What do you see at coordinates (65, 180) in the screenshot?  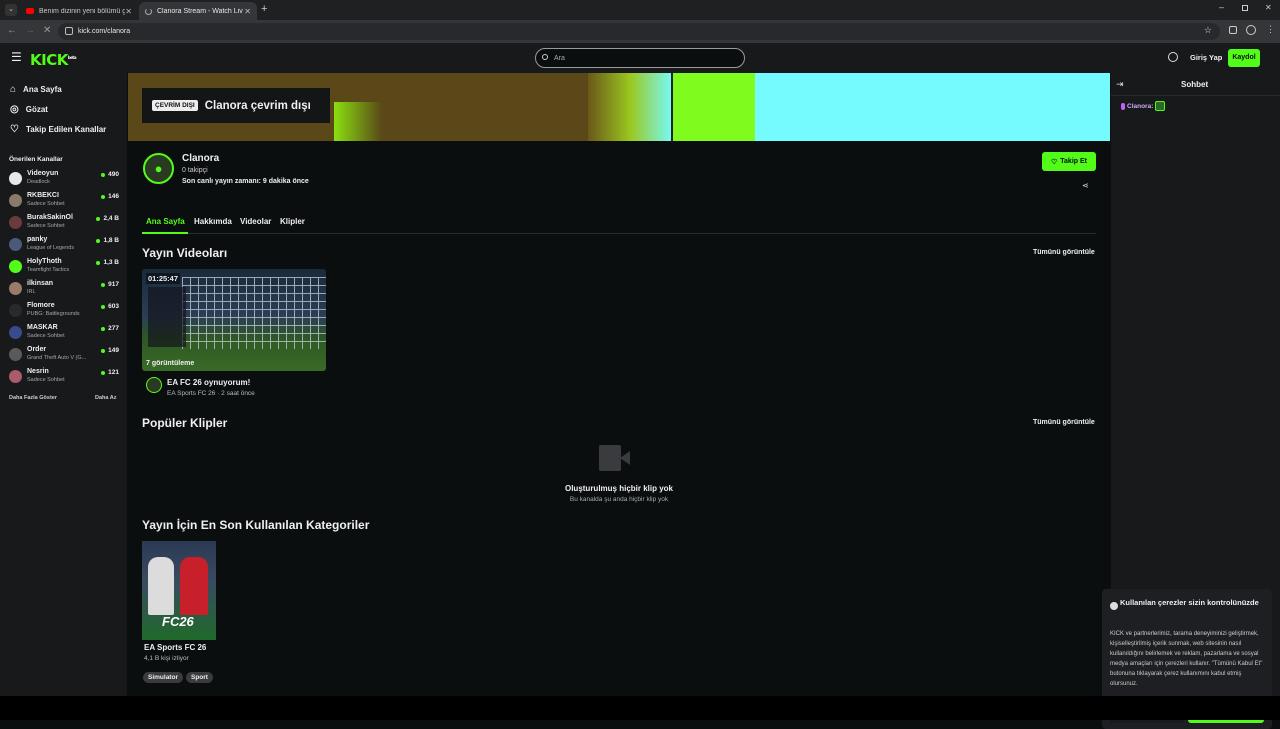 I see `channel-row: Videoyun Deadlock 490` at bounding box center [65, 180].